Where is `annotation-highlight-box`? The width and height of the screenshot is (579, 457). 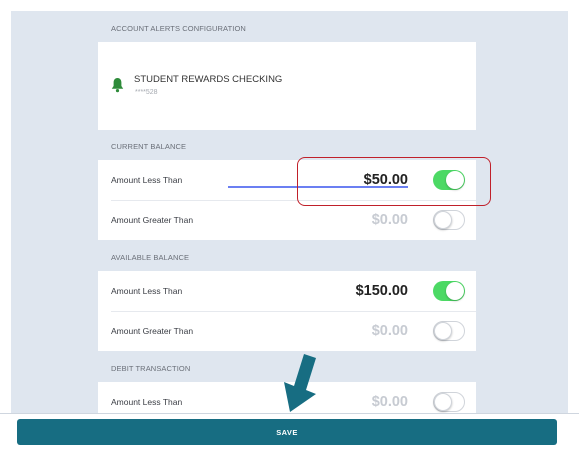
annotation-highlight-box is located at coordinates (394, 181).